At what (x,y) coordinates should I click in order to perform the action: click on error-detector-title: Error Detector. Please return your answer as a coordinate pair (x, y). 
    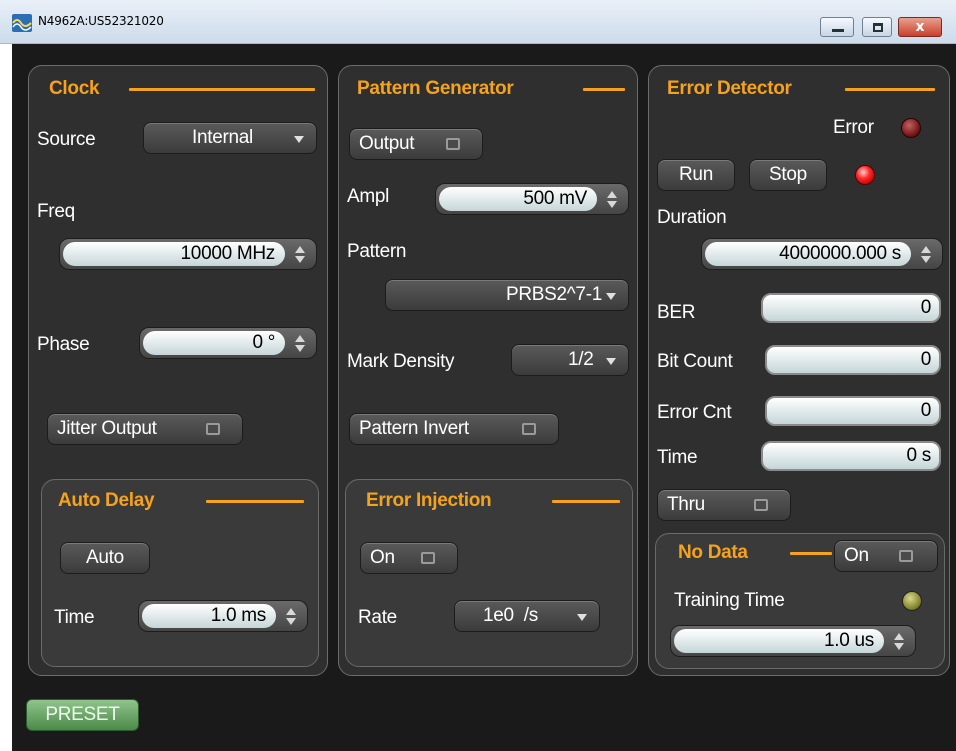
    Looking at the image, I should click on (729, 88).